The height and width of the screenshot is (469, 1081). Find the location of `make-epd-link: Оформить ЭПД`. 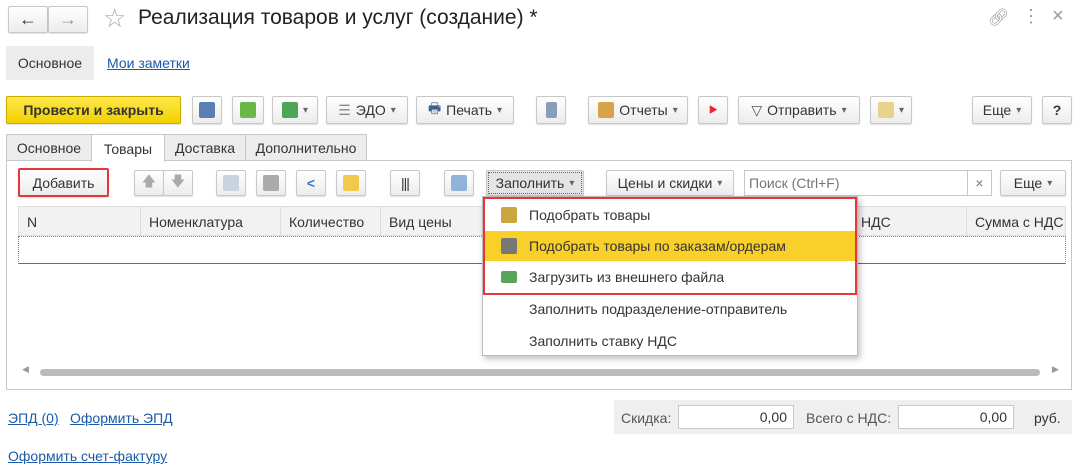

make-epd-link: Оформить ЭПД is located at coordinates (121, 418).